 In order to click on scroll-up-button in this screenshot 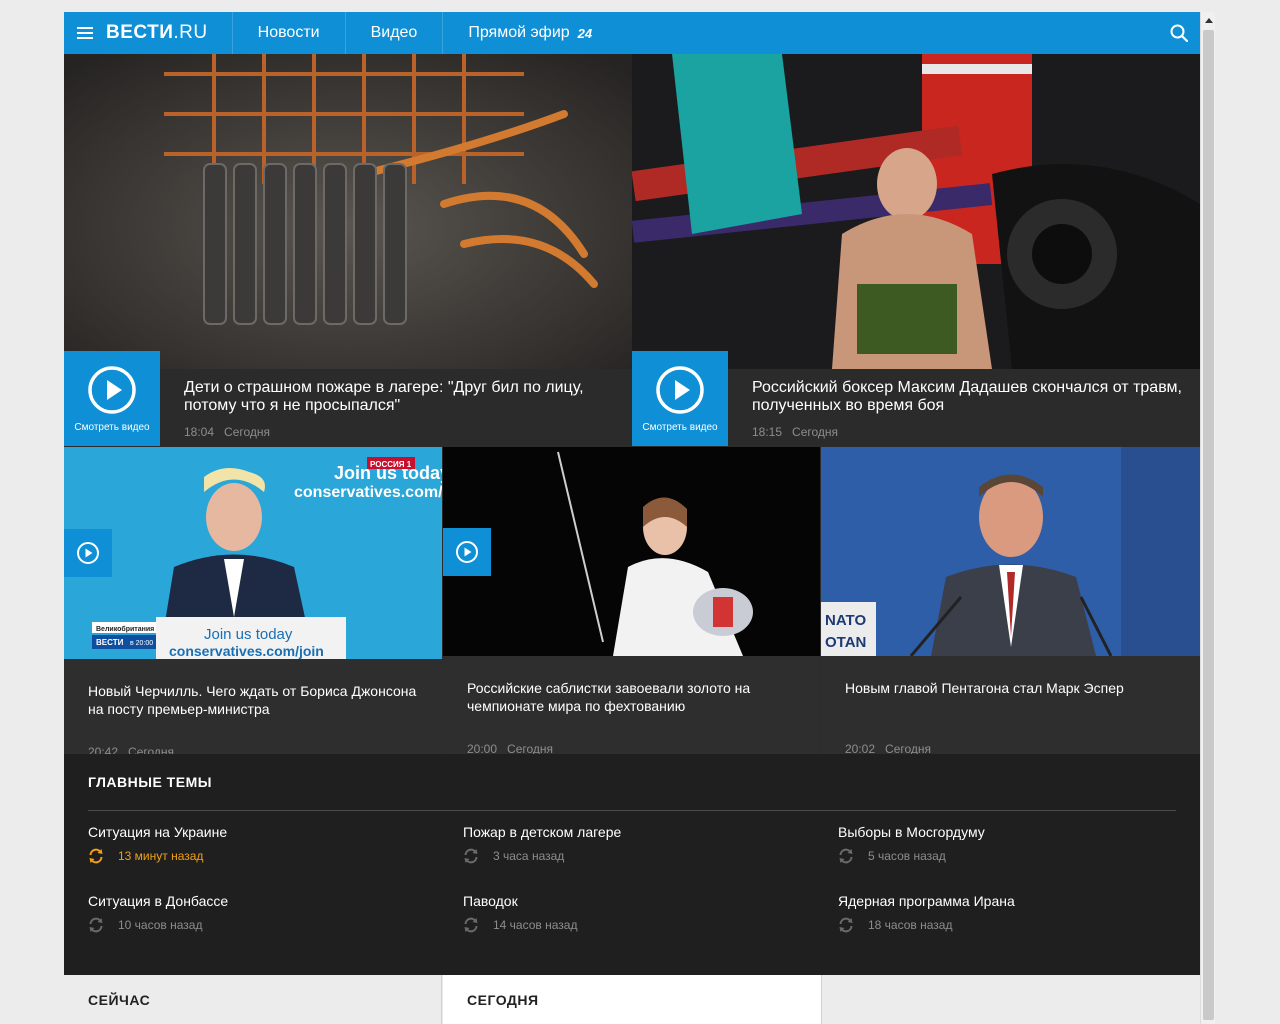, I will do `click(1208, 20)`.